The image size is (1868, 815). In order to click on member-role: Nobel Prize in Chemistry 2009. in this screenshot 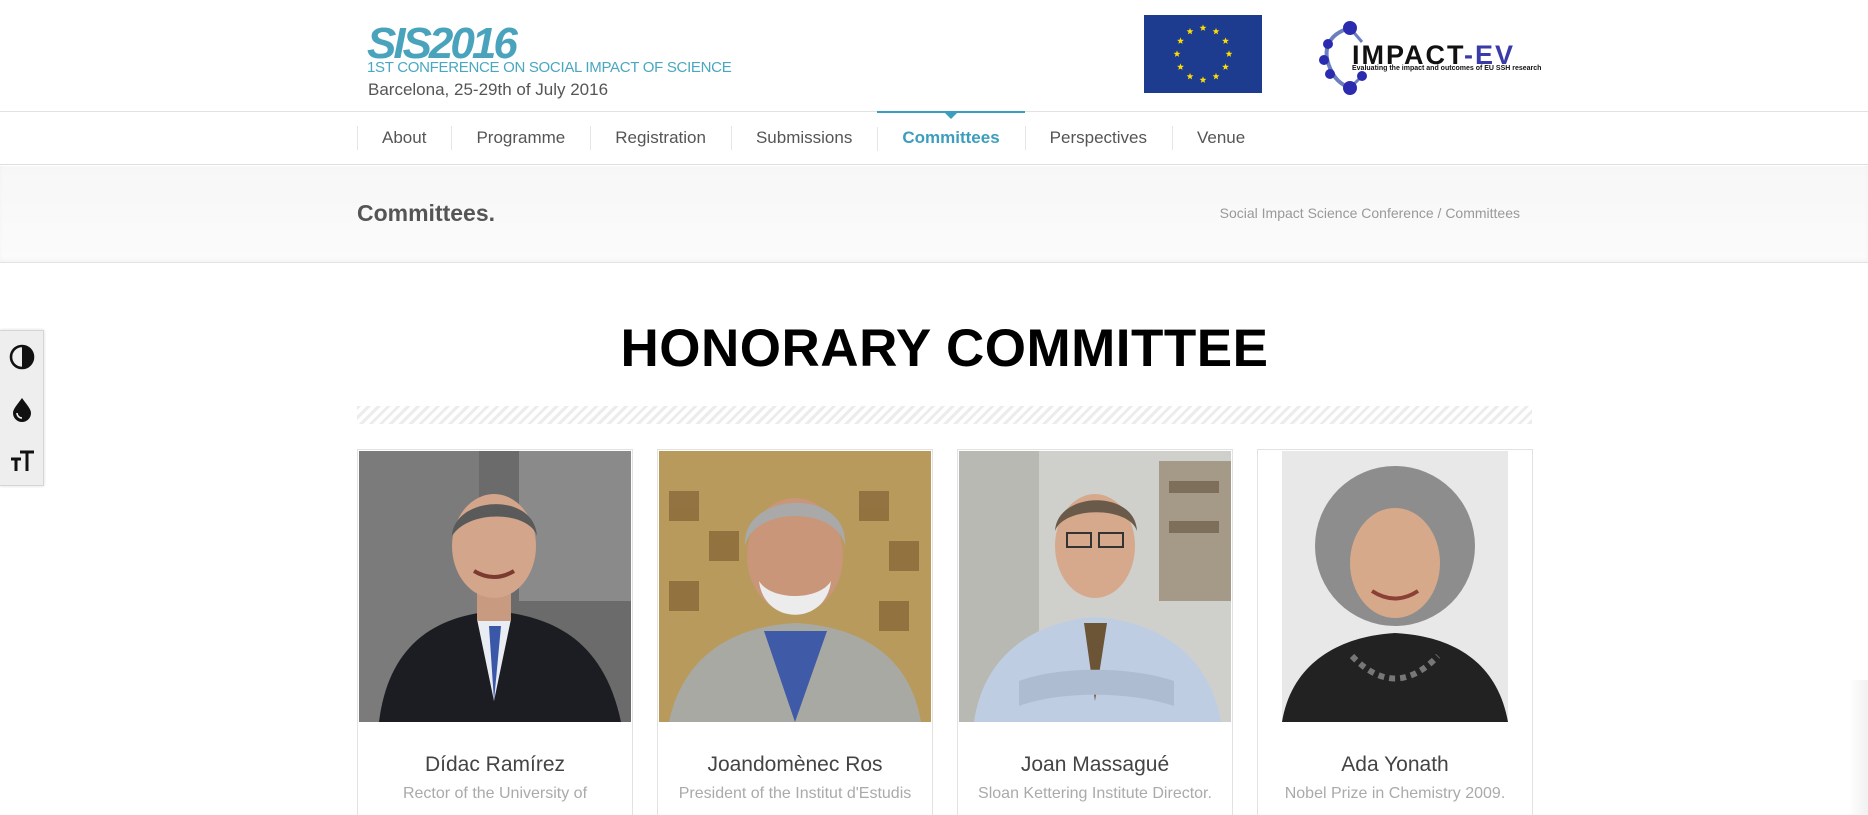, I will do `click(1395, 793)`.